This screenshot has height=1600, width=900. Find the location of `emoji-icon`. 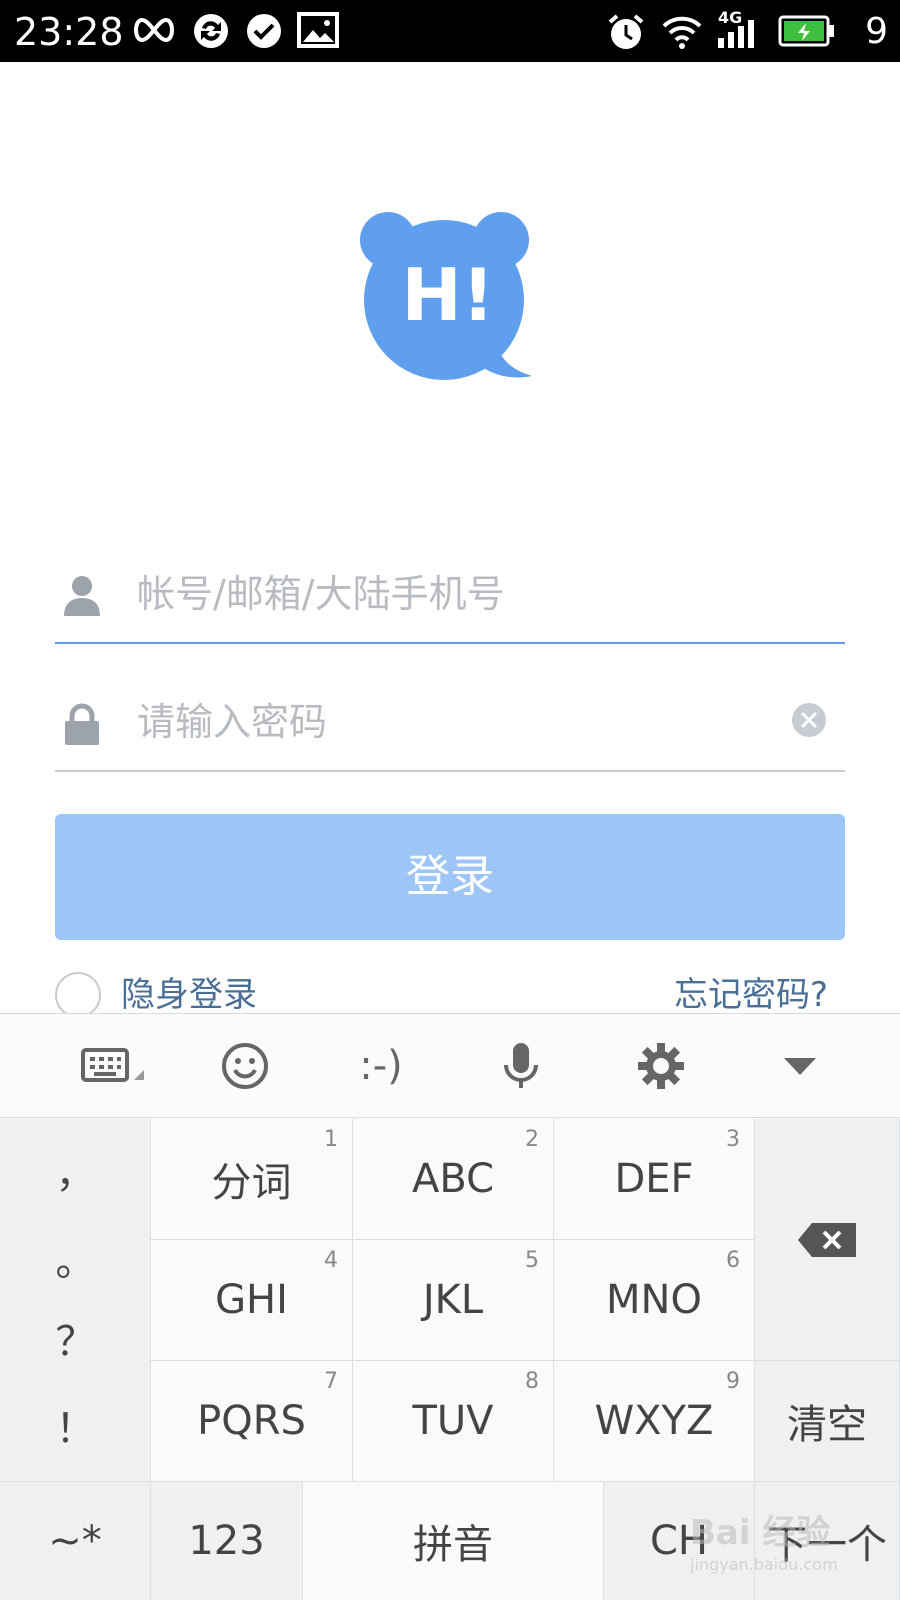

emoji-icon is located at coordinates (245, 1066).